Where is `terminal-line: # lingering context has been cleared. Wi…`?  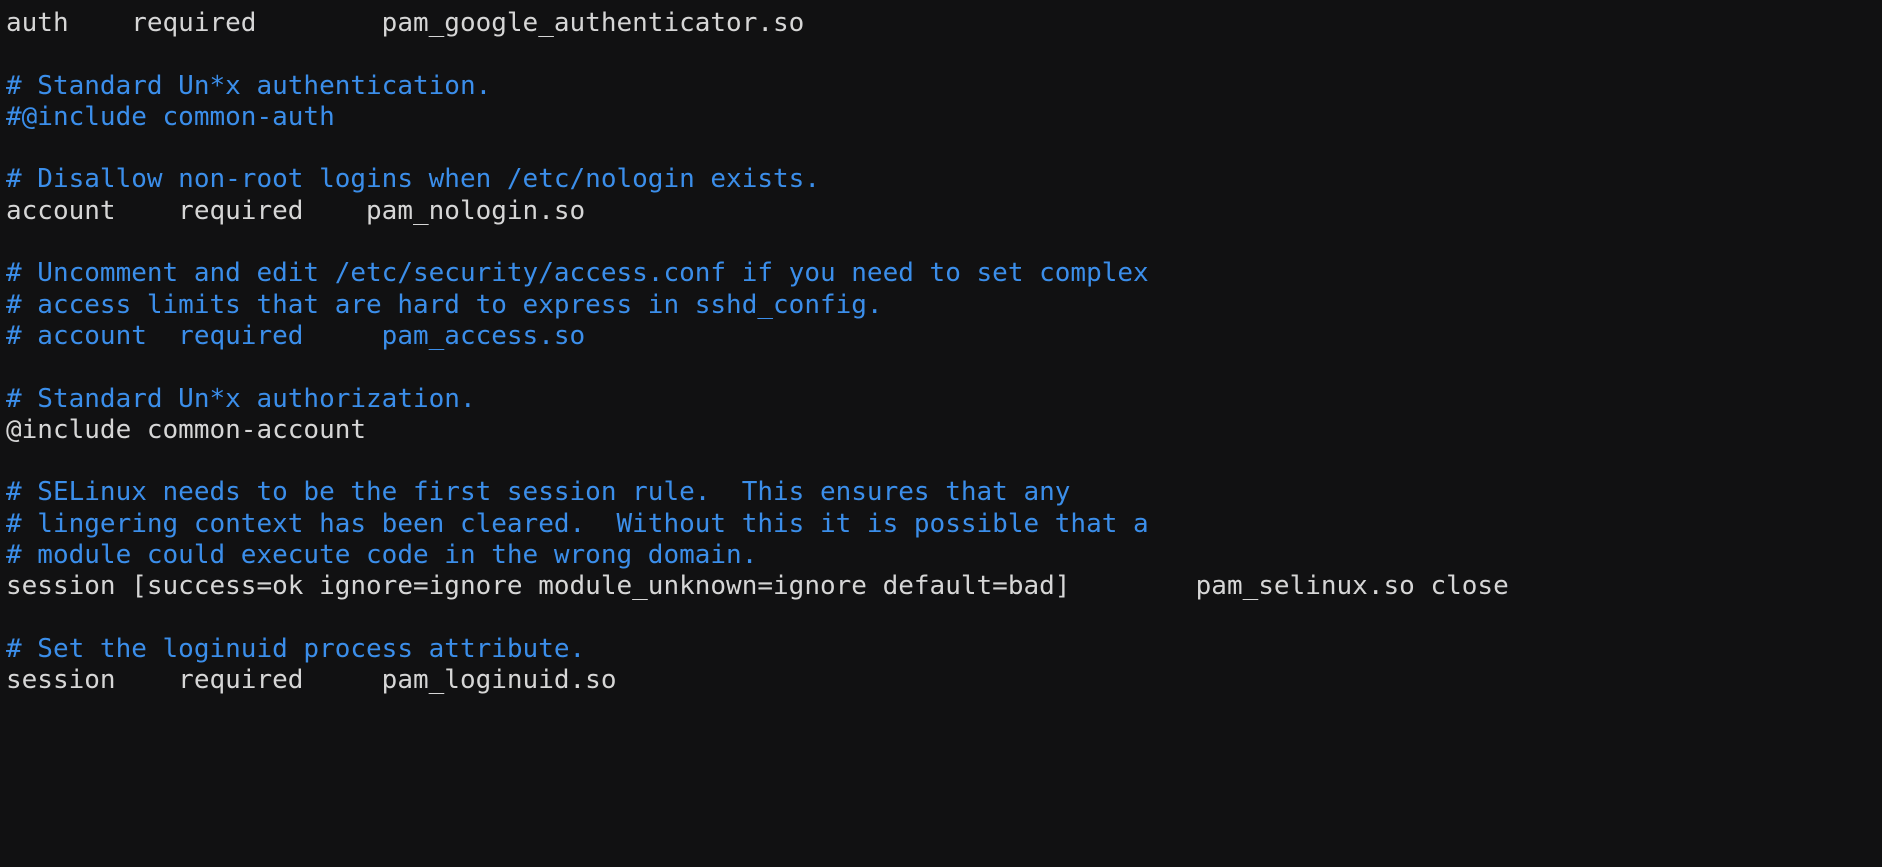 terminal-line: # lingering context has been cleared. Wi… is located at coordinates (577, 523).